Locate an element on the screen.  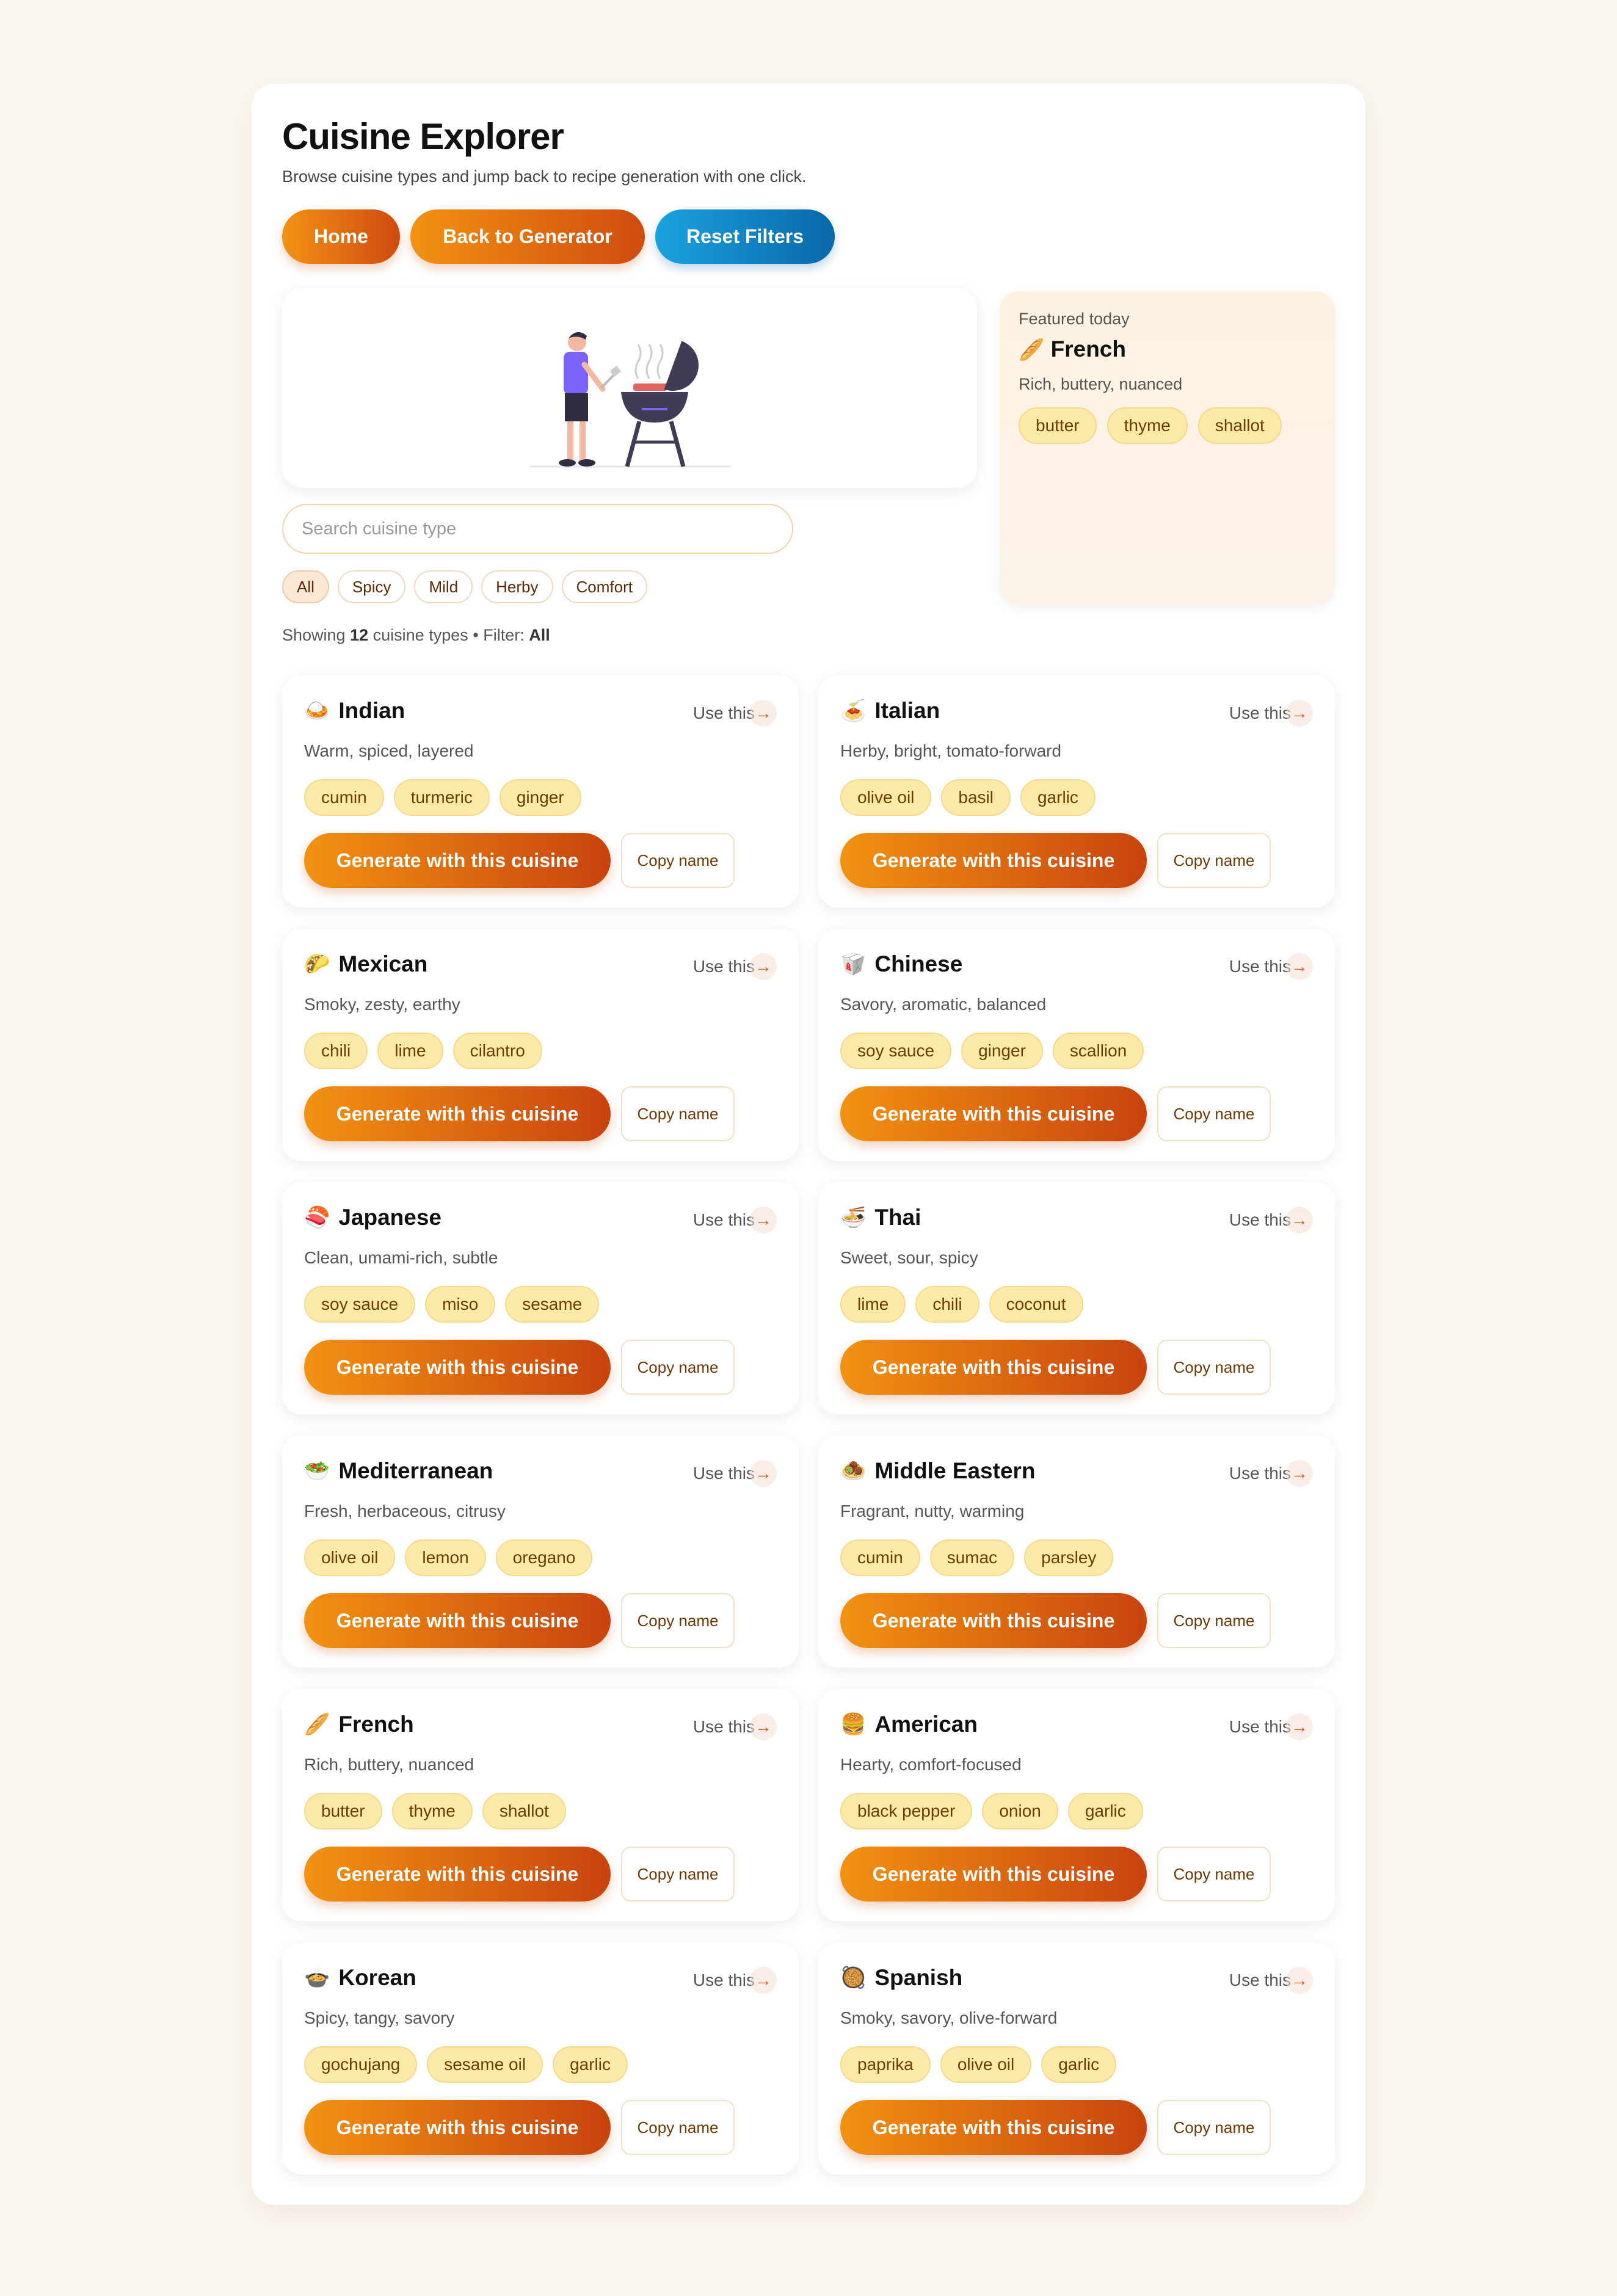
filter-chip-mild: Mild is located at coordinates (443, 587).